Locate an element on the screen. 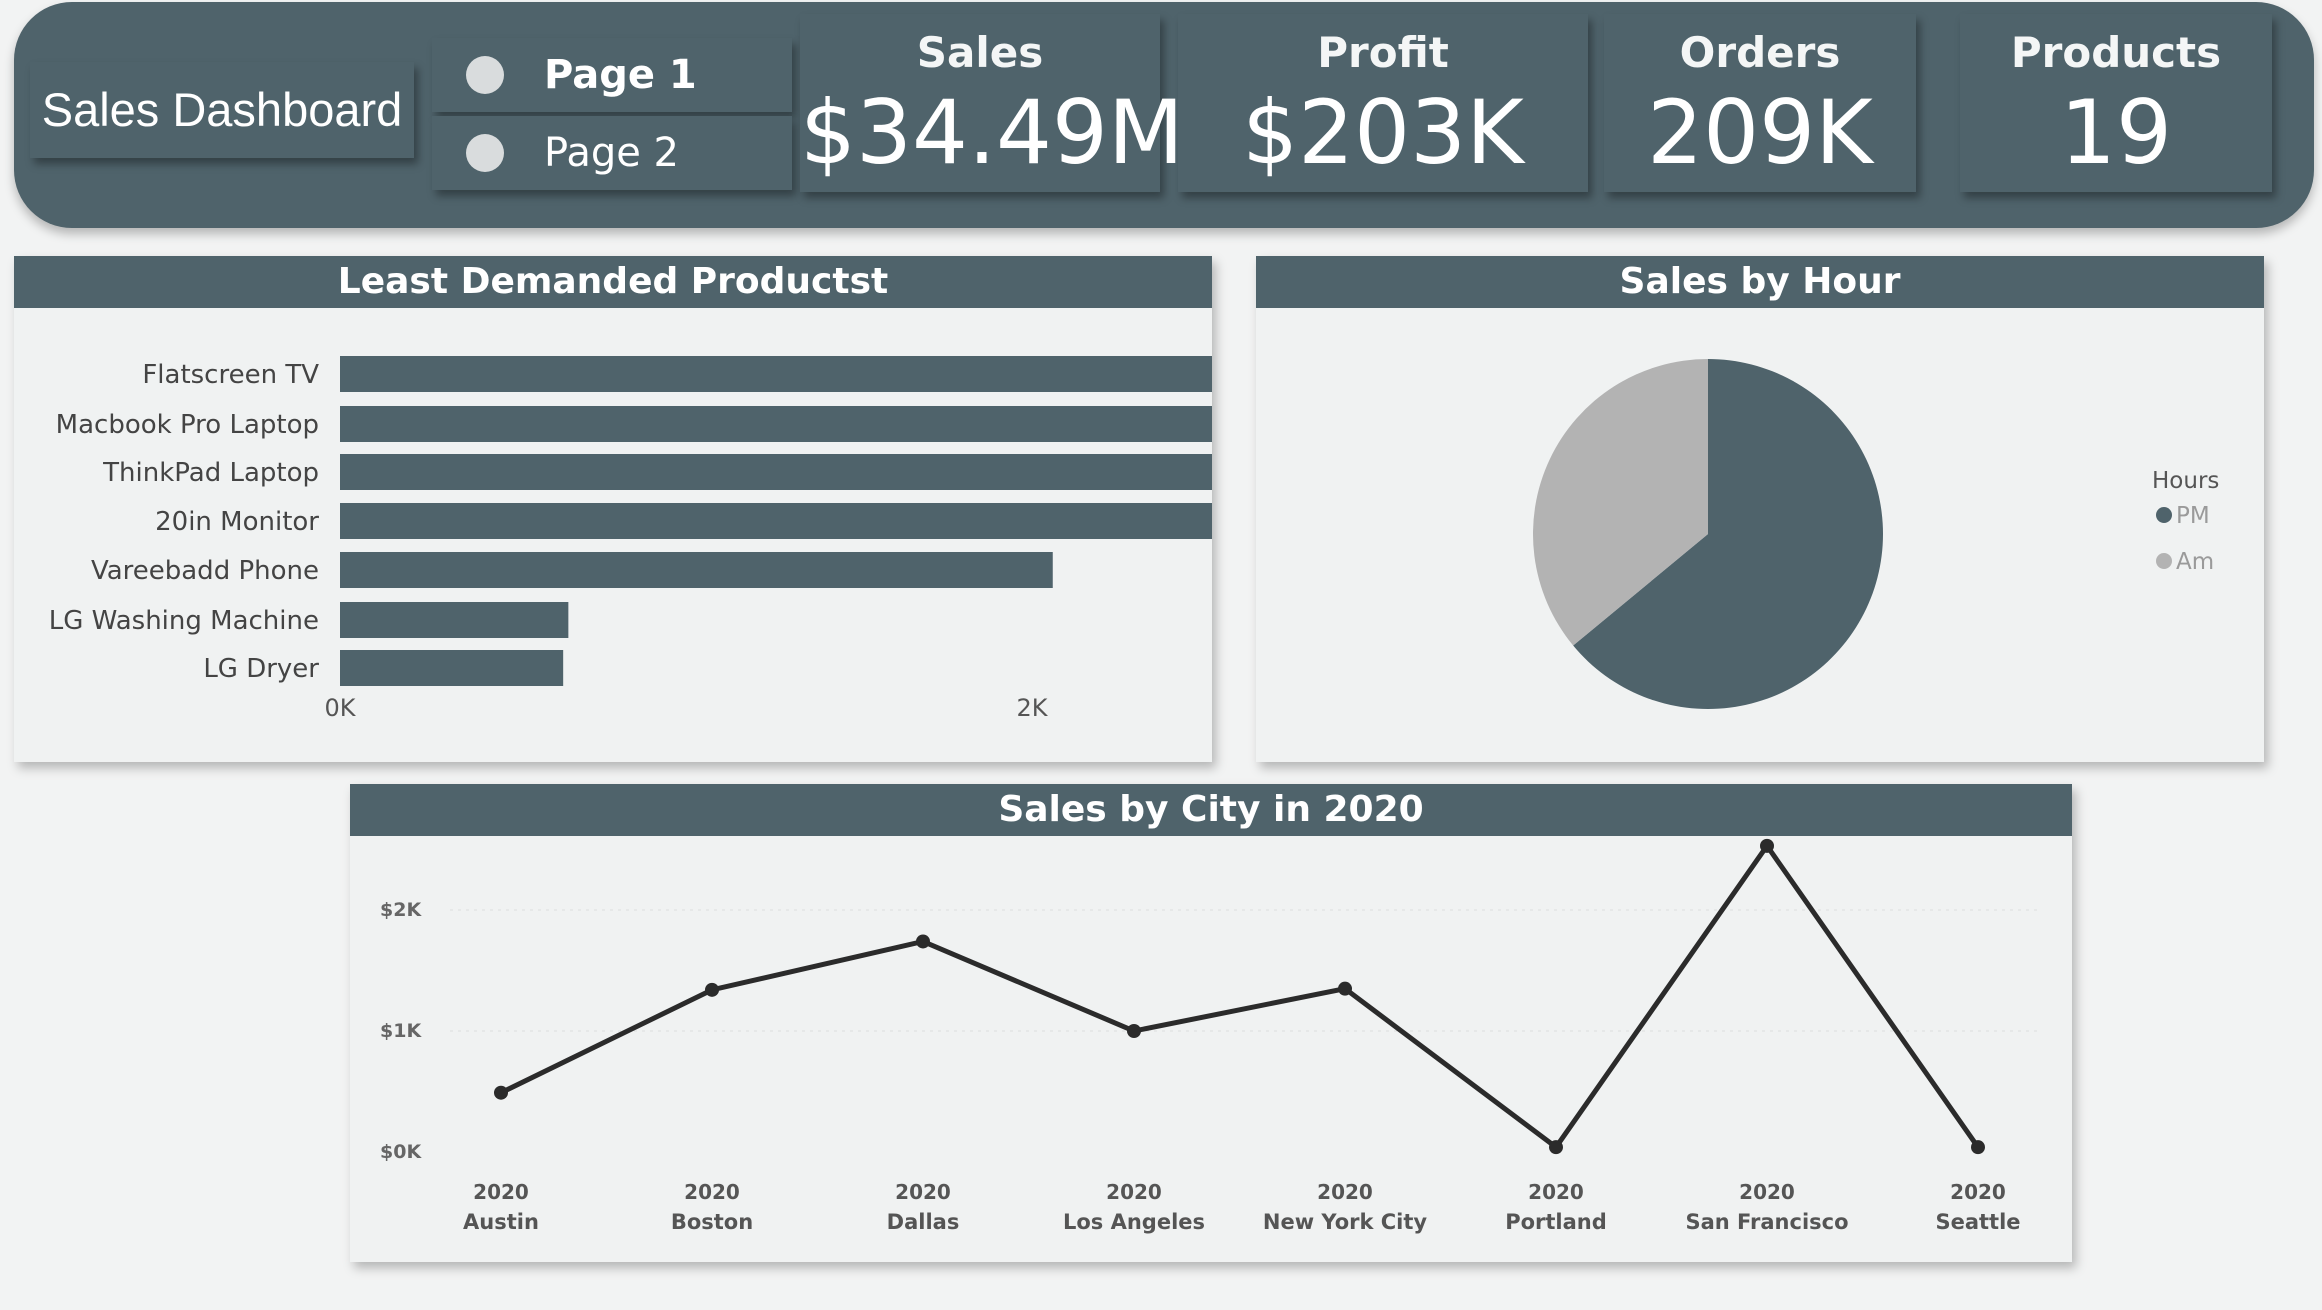 The height and width of the screenshot is (1310, 2322). kpi-sales-title: Sales is located at coordinates (980, 52).